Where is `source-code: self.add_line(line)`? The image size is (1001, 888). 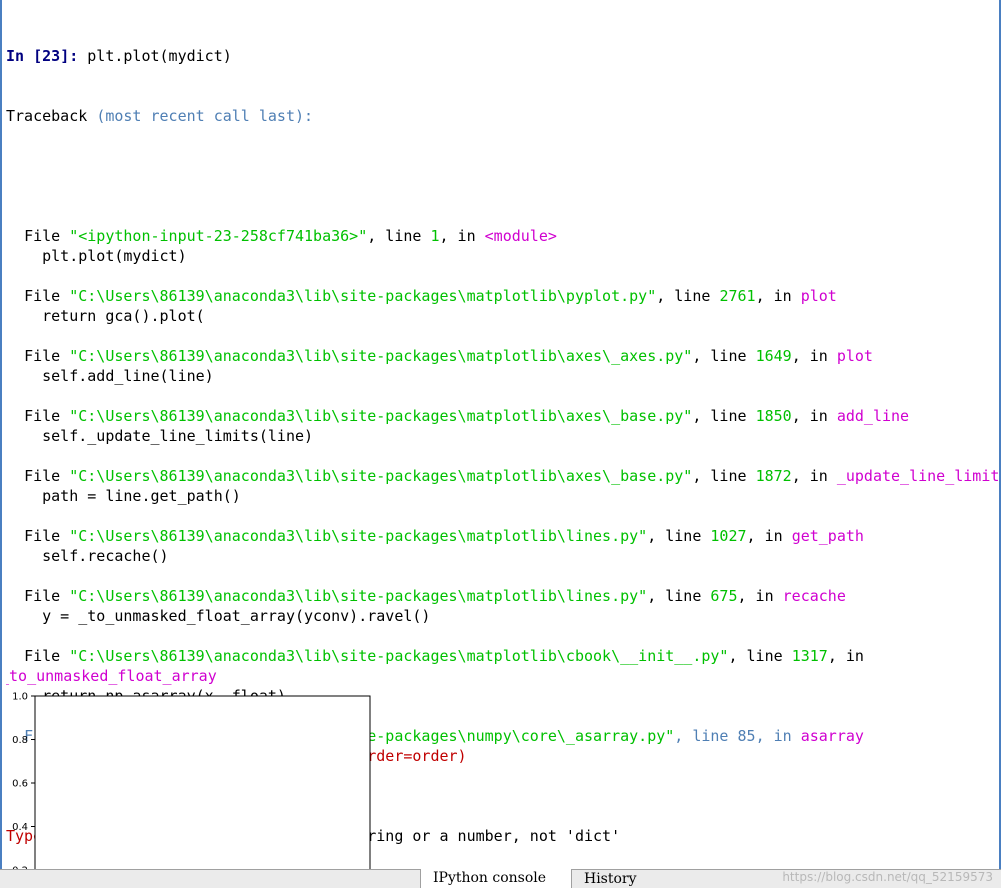 source-code: self.add_line(line) is located at coordinates (128, 376).